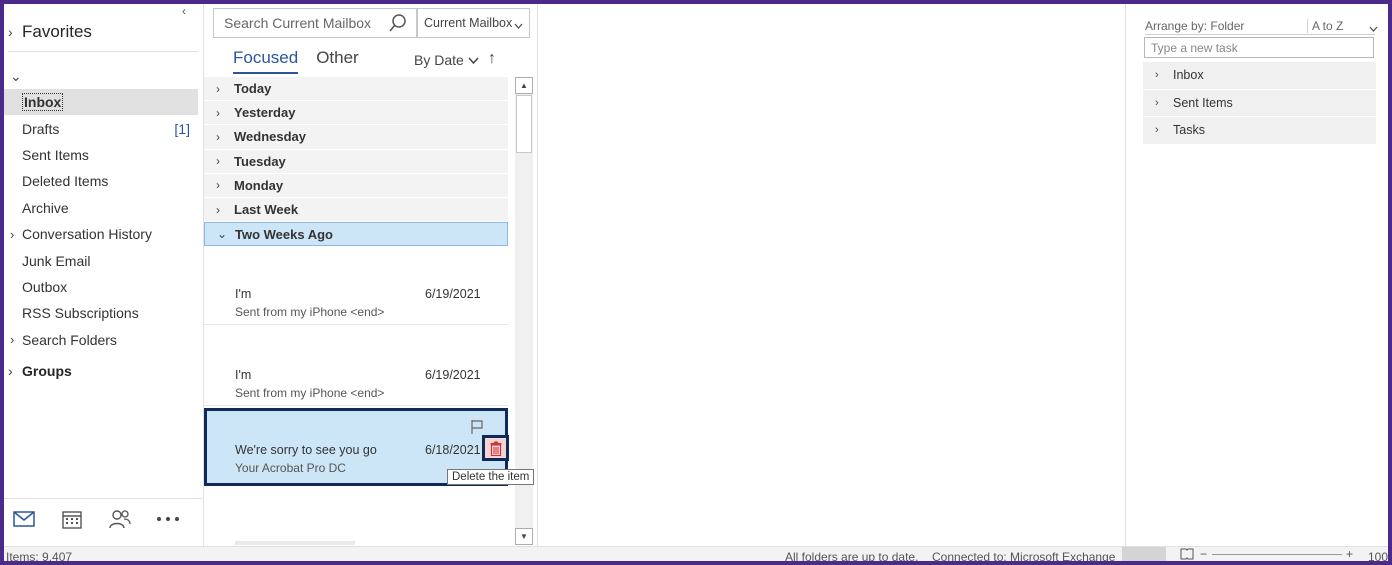  What do you see at coordinates (524, 85) in the screenshot?
I see `scroll-up-icon: ▲` at bounding box center [524, 85].